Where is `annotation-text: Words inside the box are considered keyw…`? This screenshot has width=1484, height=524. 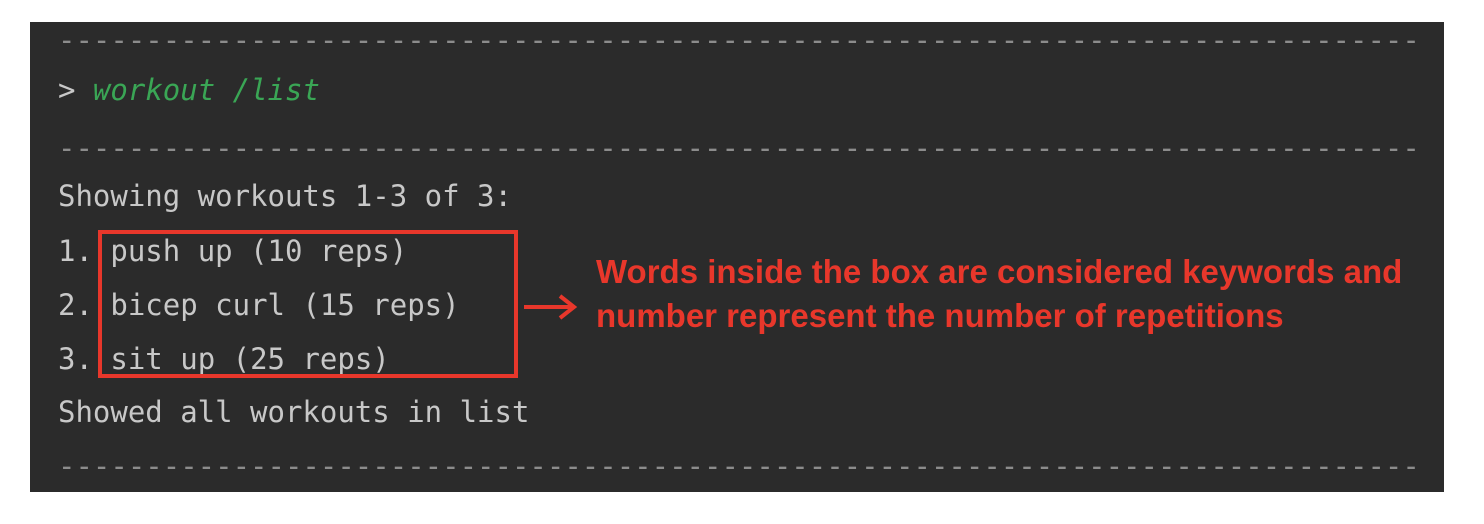
annotation-text: Words inside the box are considered keyw… is located at coordinates (999, 293).